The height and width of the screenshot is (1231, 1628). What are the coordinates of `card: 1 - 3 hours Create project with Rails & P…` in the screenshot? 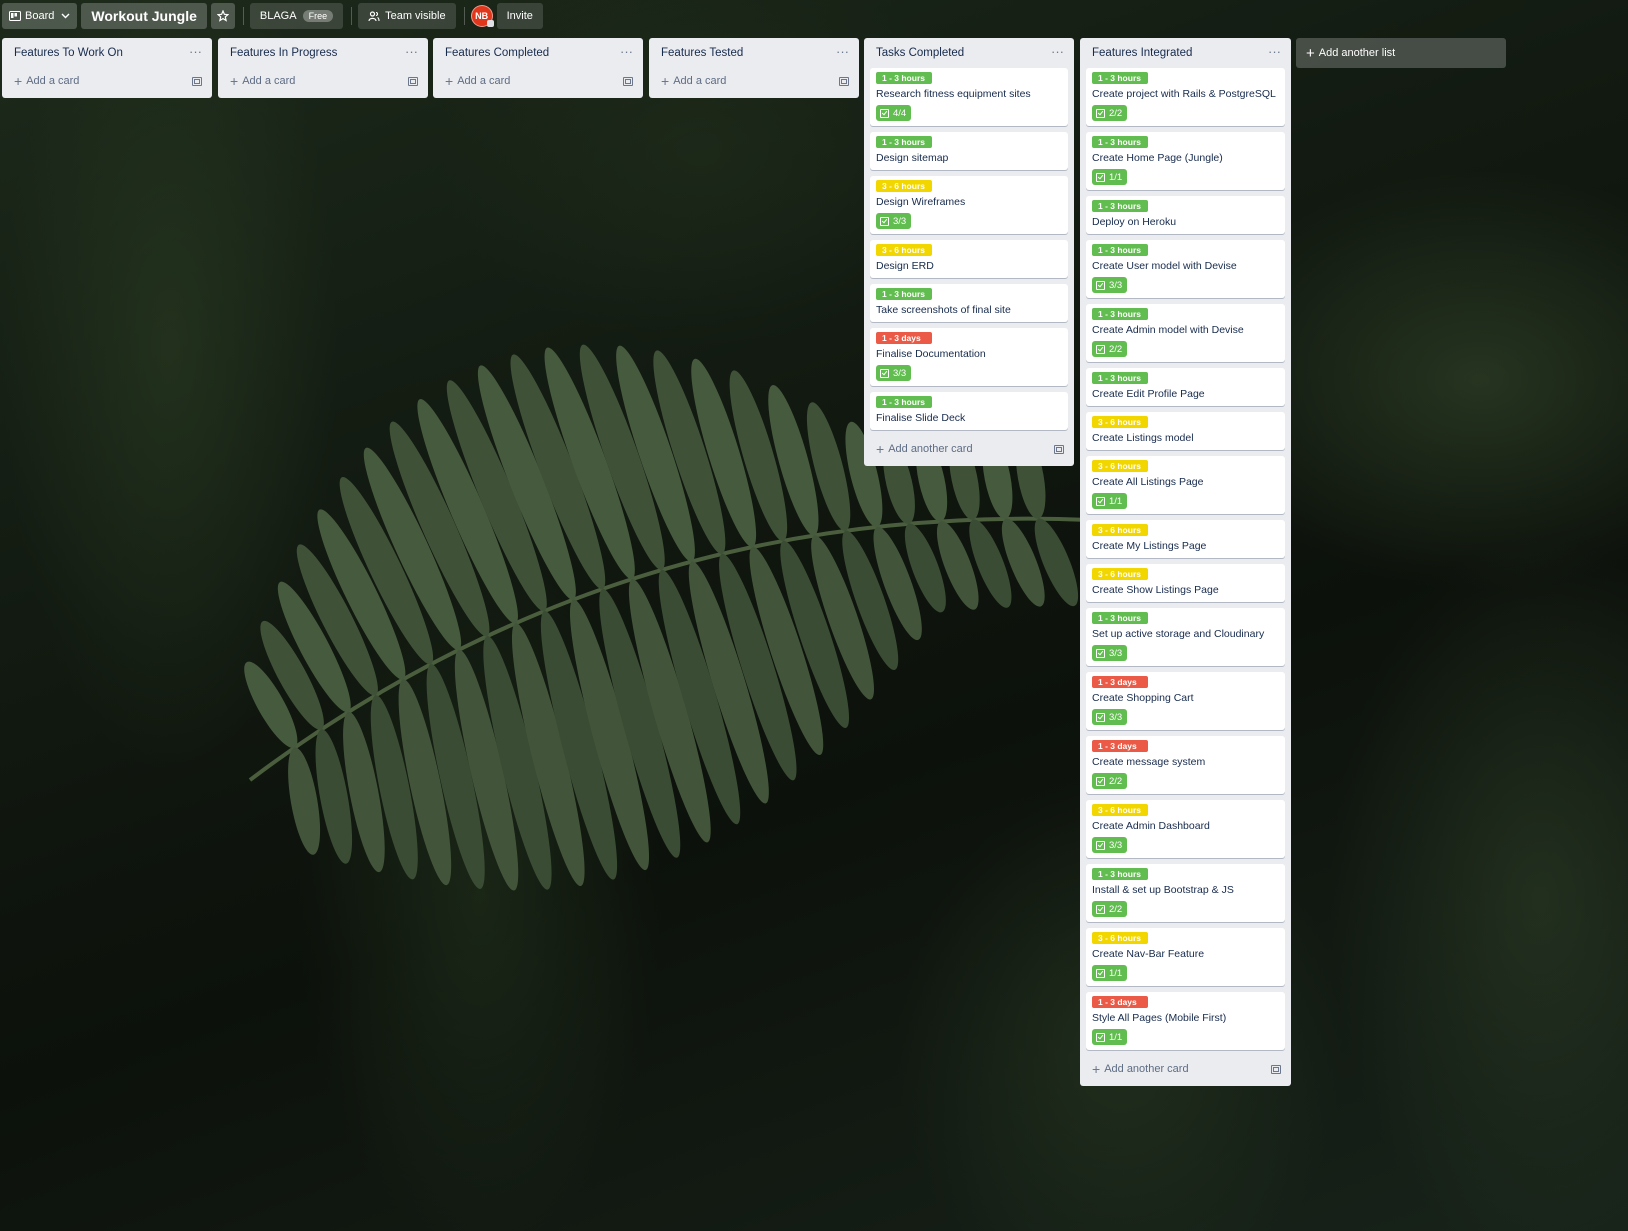 It's located at (1185, 97).